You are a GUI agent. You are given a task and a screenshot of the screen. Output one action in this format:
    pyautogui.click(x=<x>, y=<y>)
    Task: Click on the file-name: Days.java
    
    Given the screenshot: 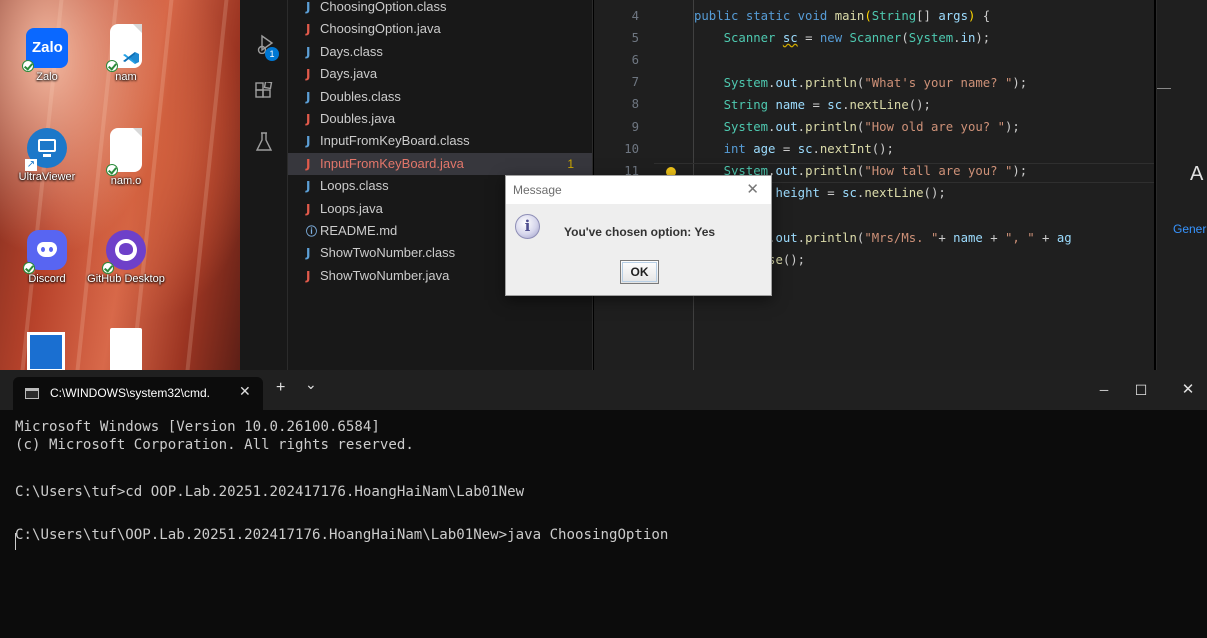 What is the action you would take?
    pyautogui.click(x=349, y=74)
    